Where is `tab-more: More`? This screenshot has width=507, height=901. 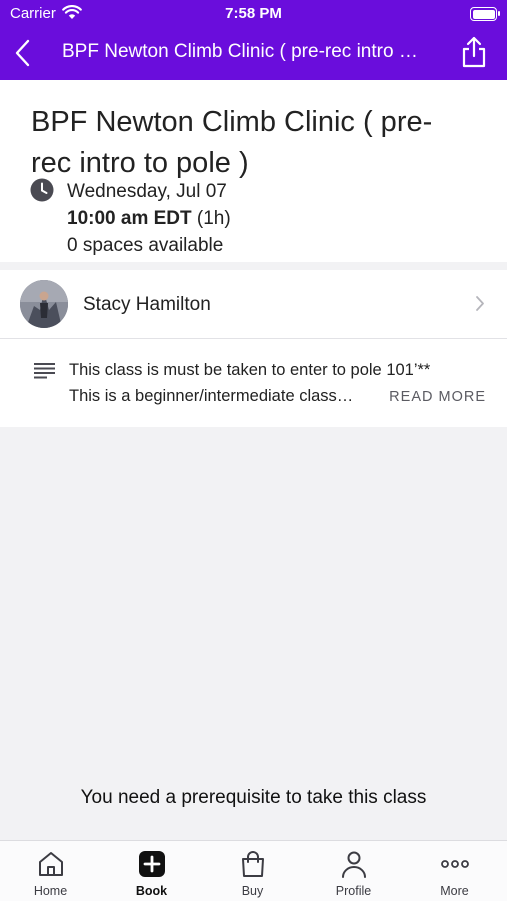 tab-more: More is located at coordinates (454, 871).